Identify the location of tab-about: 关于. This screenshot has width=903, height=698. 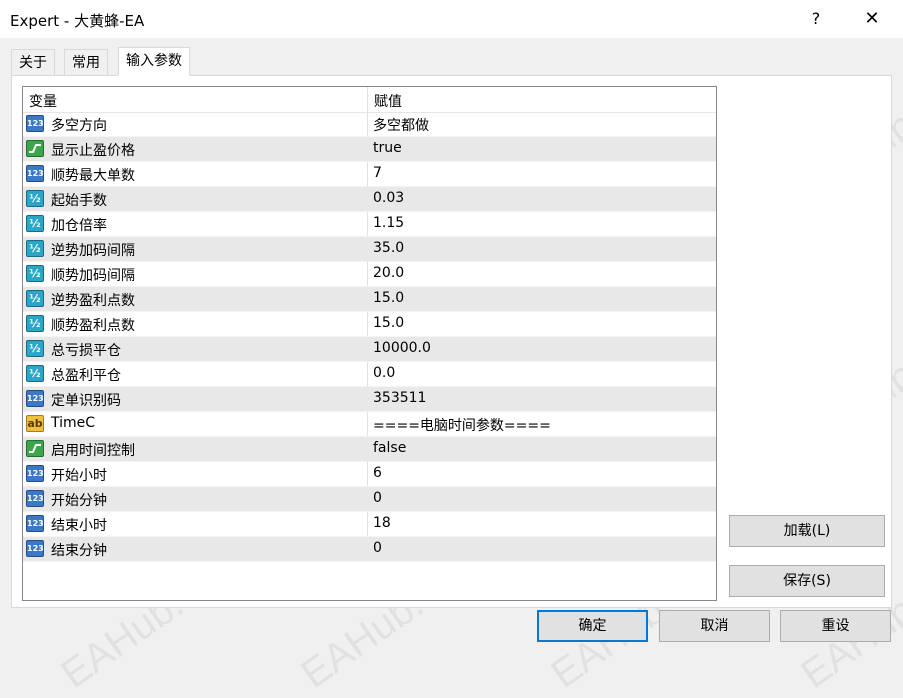
(33, 62).